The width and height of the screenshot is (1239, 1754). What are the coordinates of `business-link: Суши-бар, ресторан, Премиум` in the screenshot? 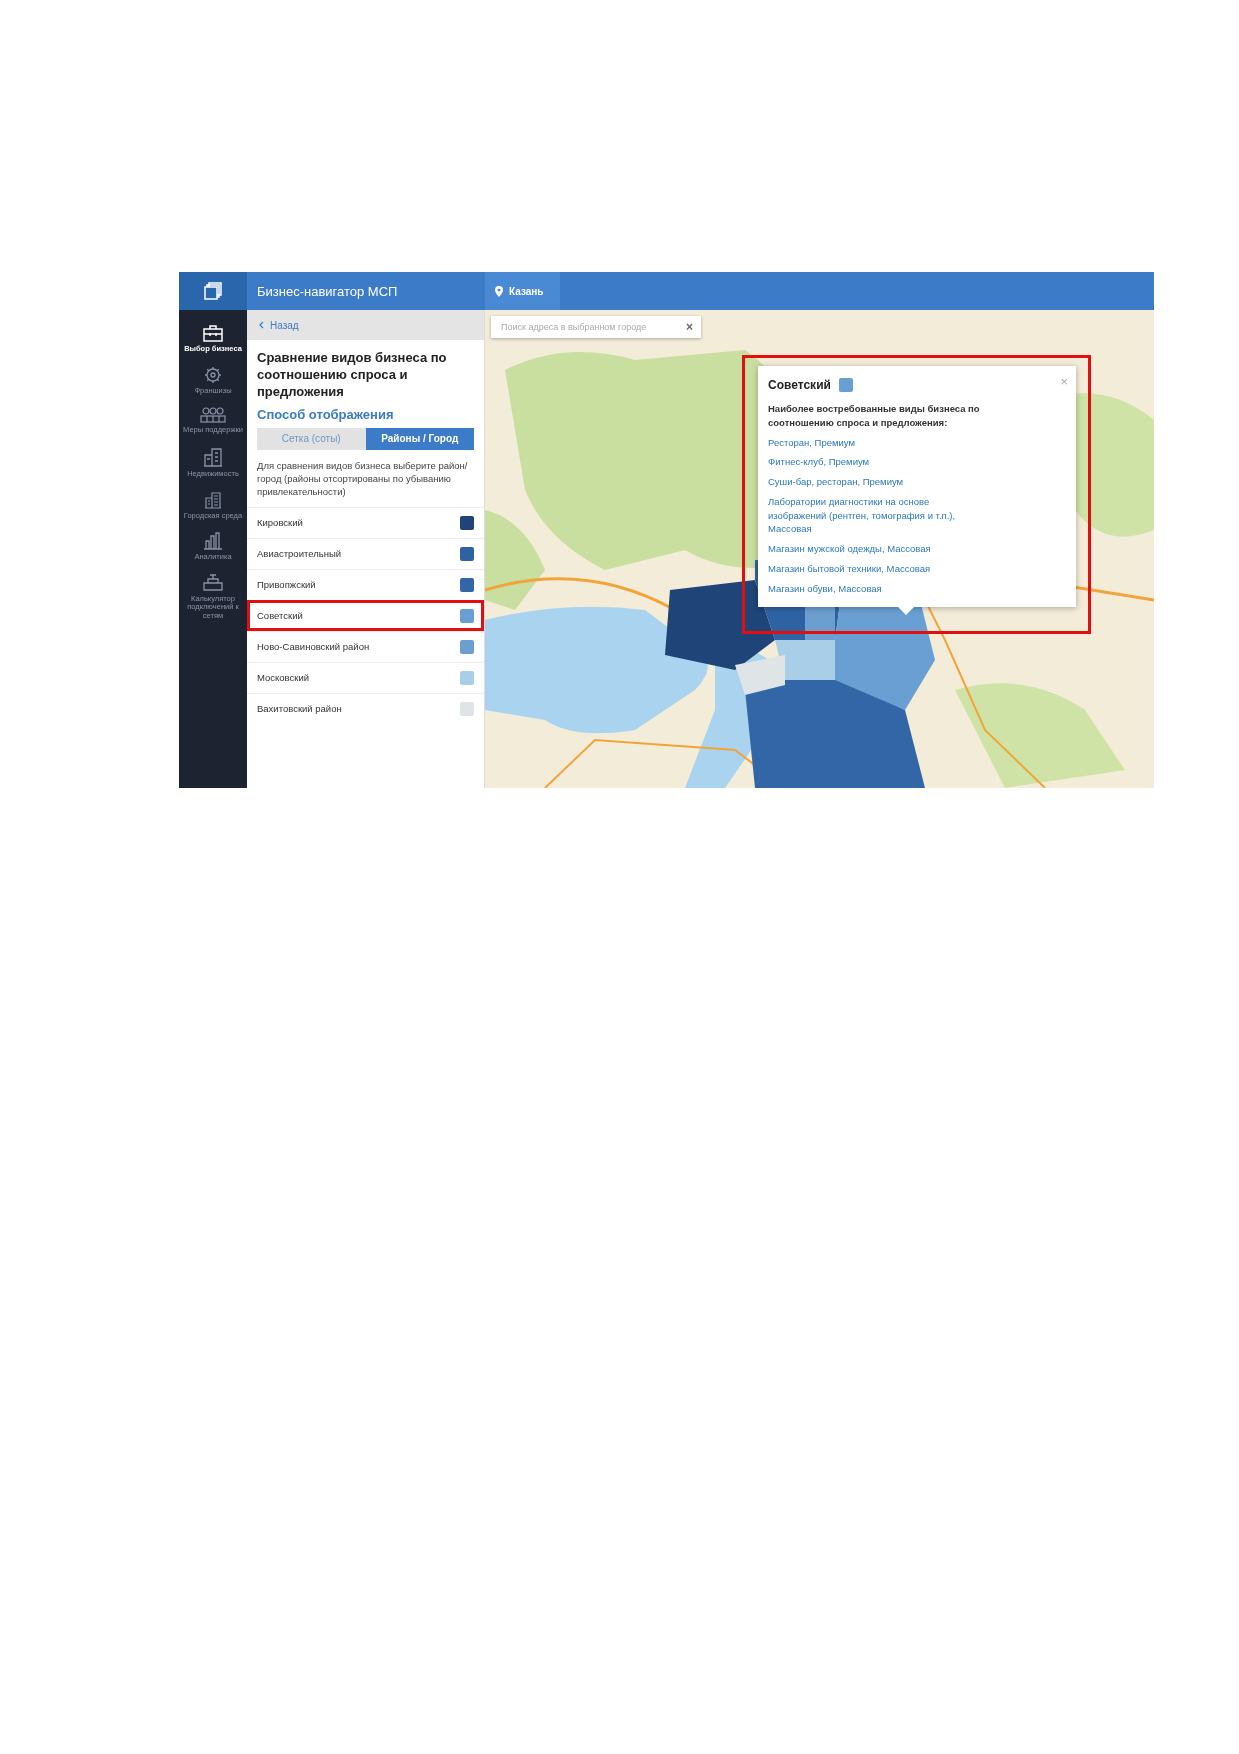 It's located at (875, 482).